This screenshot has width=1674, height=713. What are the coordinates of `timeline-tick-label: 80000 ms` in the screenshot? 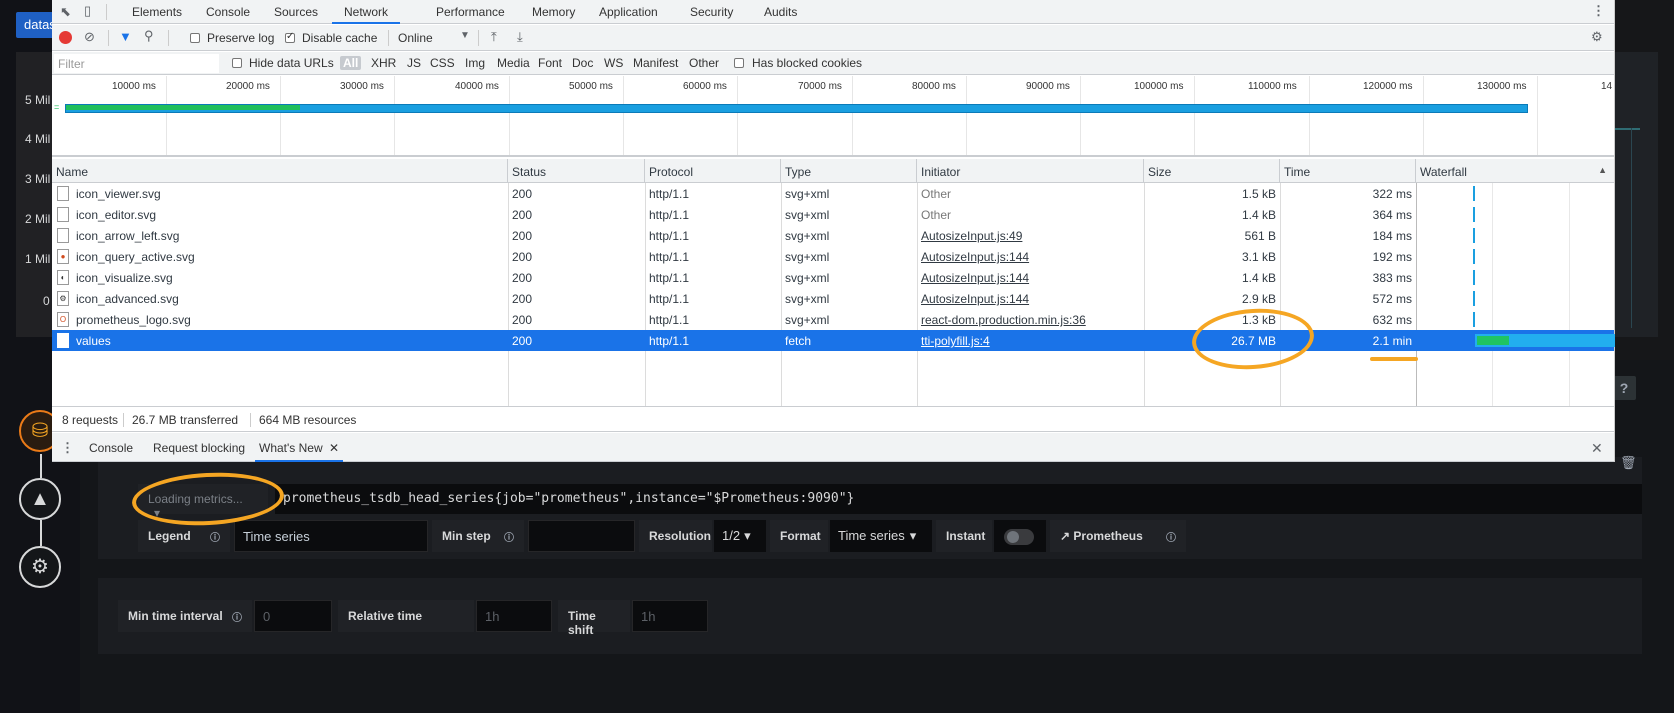 It's located at (934, 86).